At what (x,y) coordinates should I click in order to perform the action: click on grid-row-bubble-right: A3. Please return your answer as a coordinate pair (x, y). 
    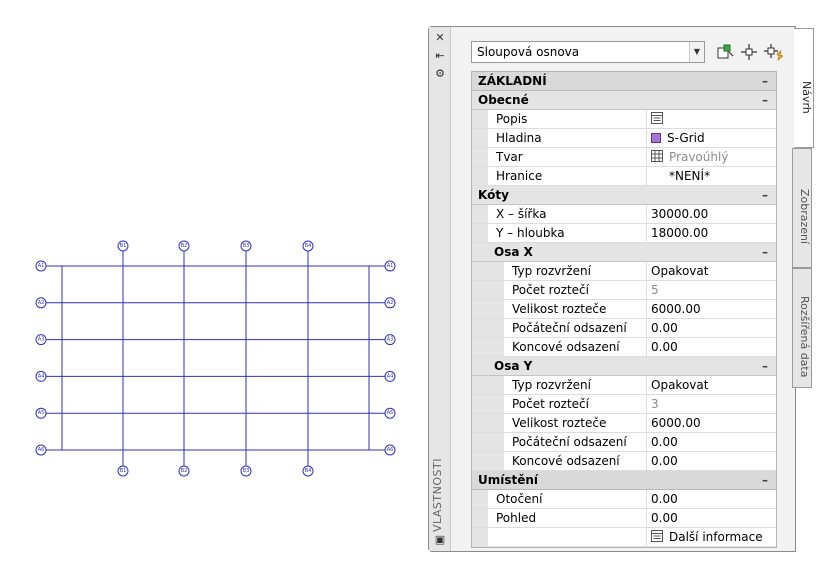
    Looking at the image, I should click on (390, 340).